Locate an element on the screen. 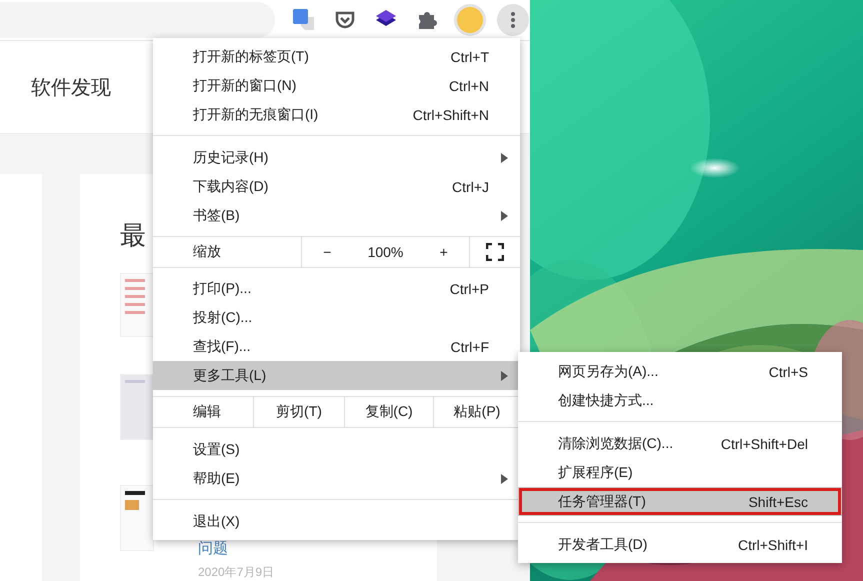 This screenshot has width=863, height=581. zoom-out-button: − is located at coordinates (327, 252).